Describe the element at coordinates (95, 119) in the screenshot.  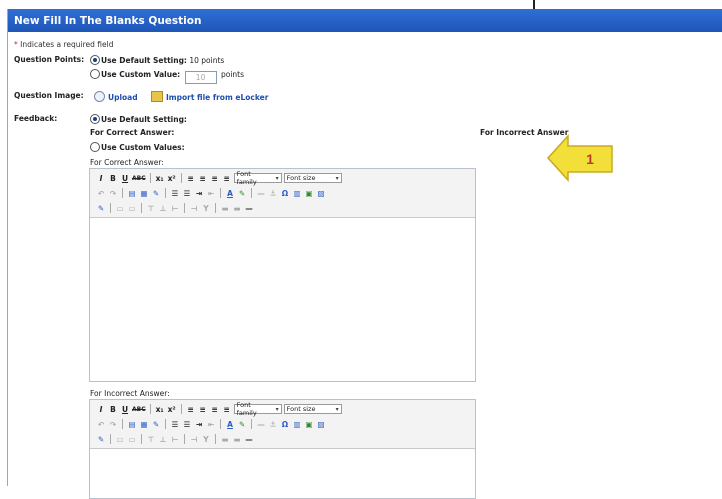
I see `feedback-default-radio` at that location.